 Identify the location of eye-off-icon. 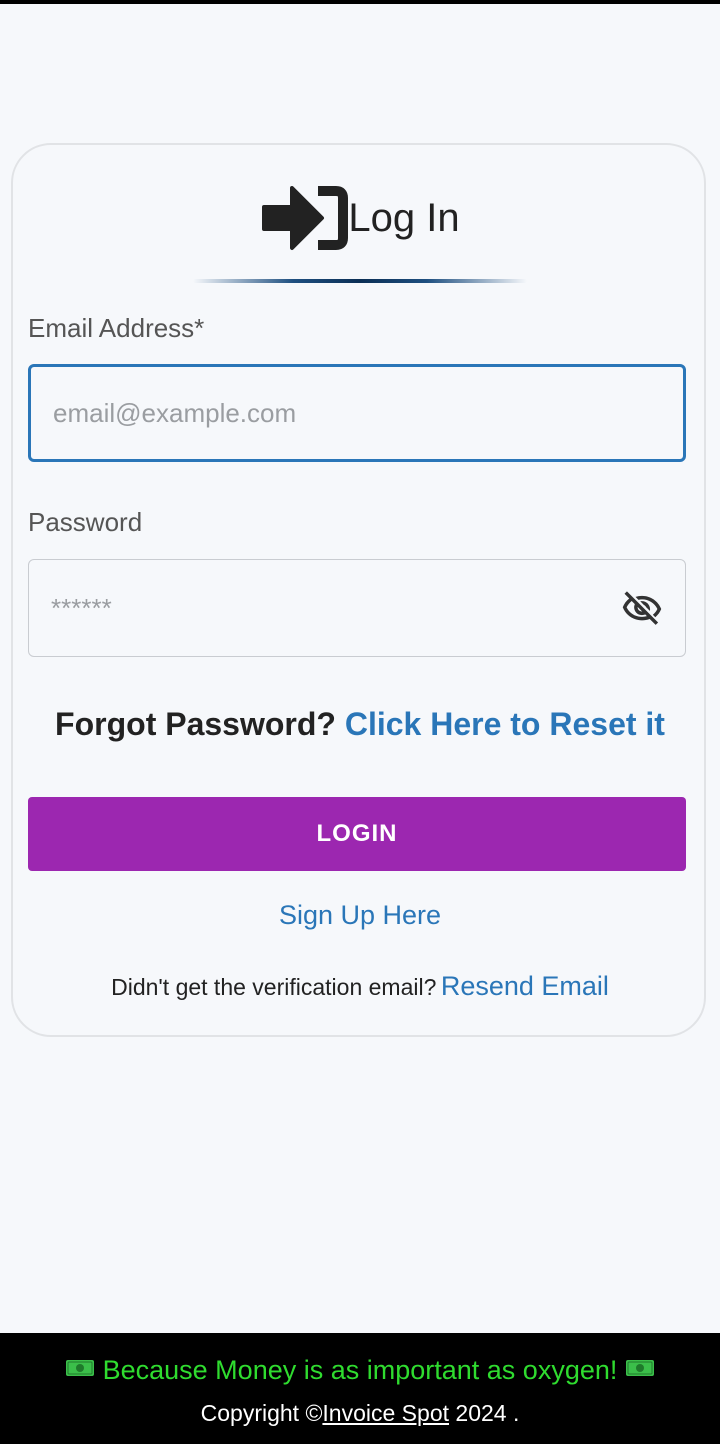
(642, 609).